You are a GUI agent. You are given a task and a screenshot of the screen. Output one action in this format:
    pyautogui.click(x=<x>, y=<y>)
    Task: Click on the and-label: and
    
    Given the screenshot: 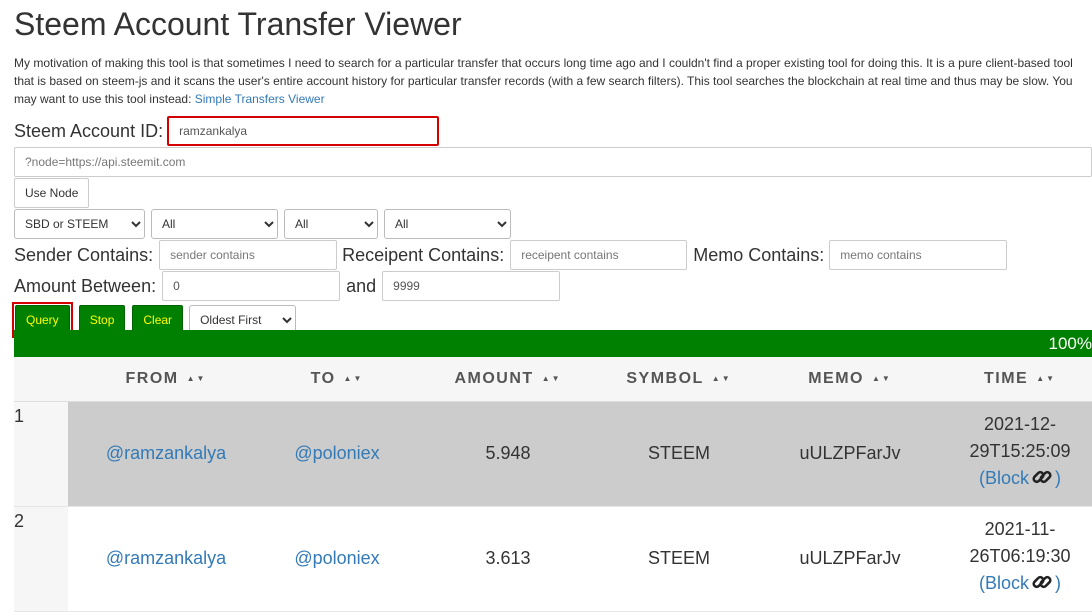 What is the action you would take?
    pyautogui.click(x=361, y=285)
    